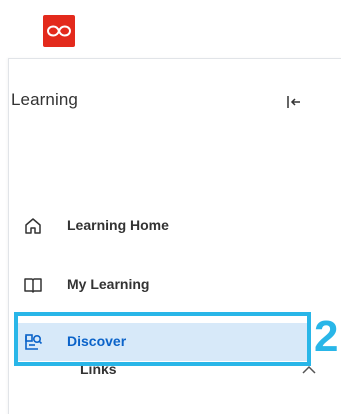 The image size is (341, 414). Describe the element at coordinates (59, 31) in the screenshot. I see `infinity-logo-icon` at that location.